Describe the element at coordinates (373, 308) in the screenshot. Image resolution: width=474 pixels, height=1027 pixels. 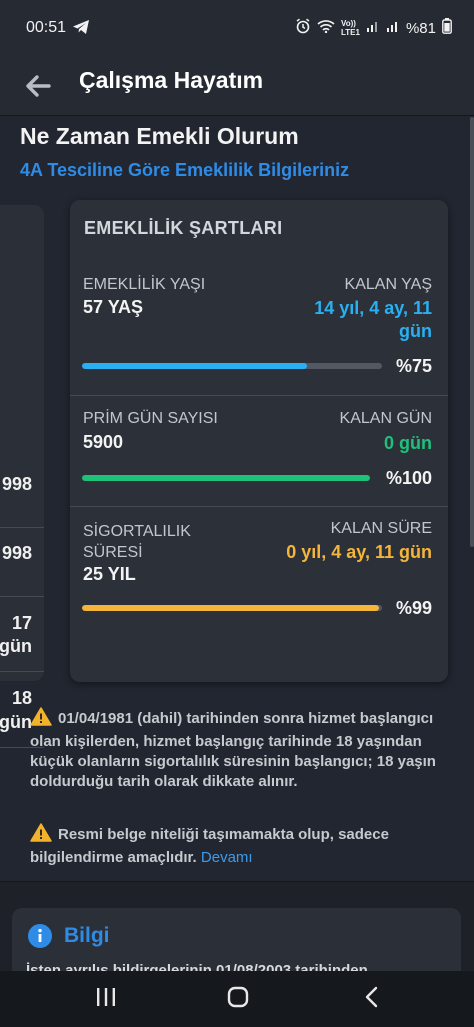
I see `remaining-age-line1: 14 yıl, 4 ay, 11` at that location.